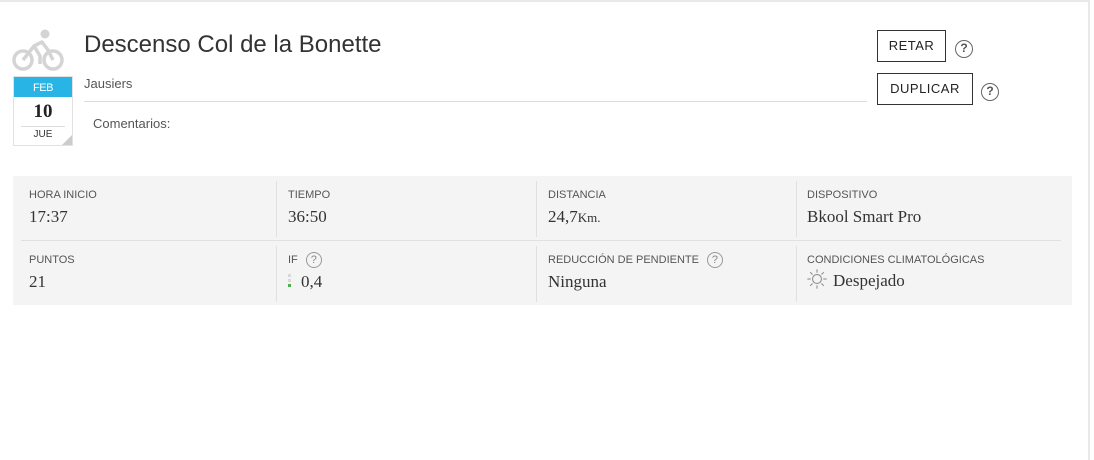 The width and height of the screenshot is (1094, 460). I want to click on title-divider, so click(475, 101).